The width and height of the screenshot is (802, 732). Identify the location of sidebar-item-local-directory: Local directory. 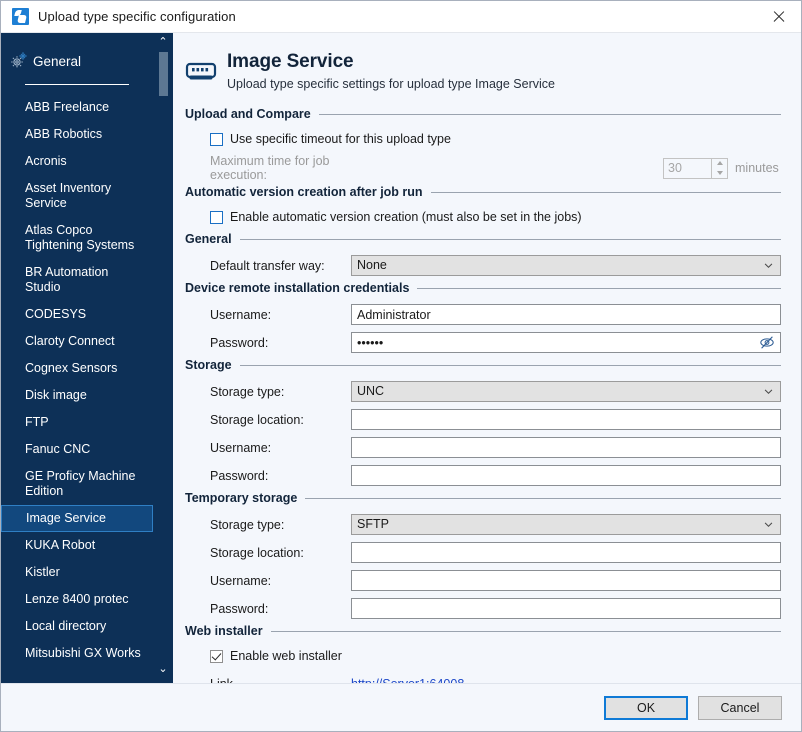
(87, 626).